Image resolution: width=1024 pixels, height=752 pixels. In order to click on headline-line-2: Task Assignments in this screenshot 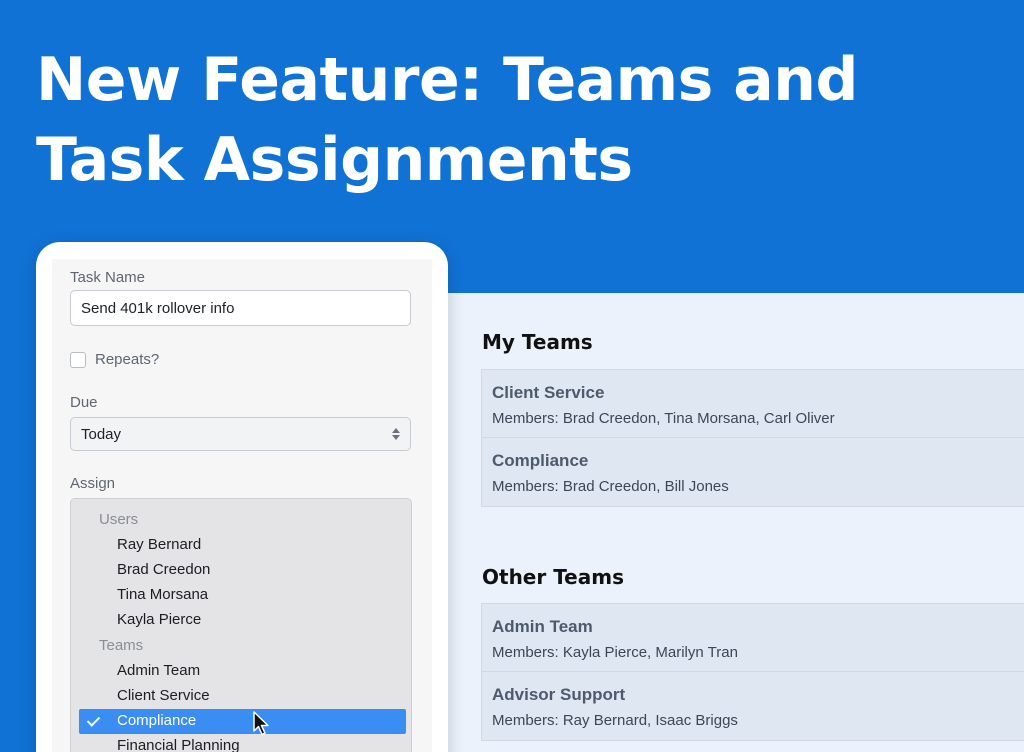, I will do `click(334, 160)`.